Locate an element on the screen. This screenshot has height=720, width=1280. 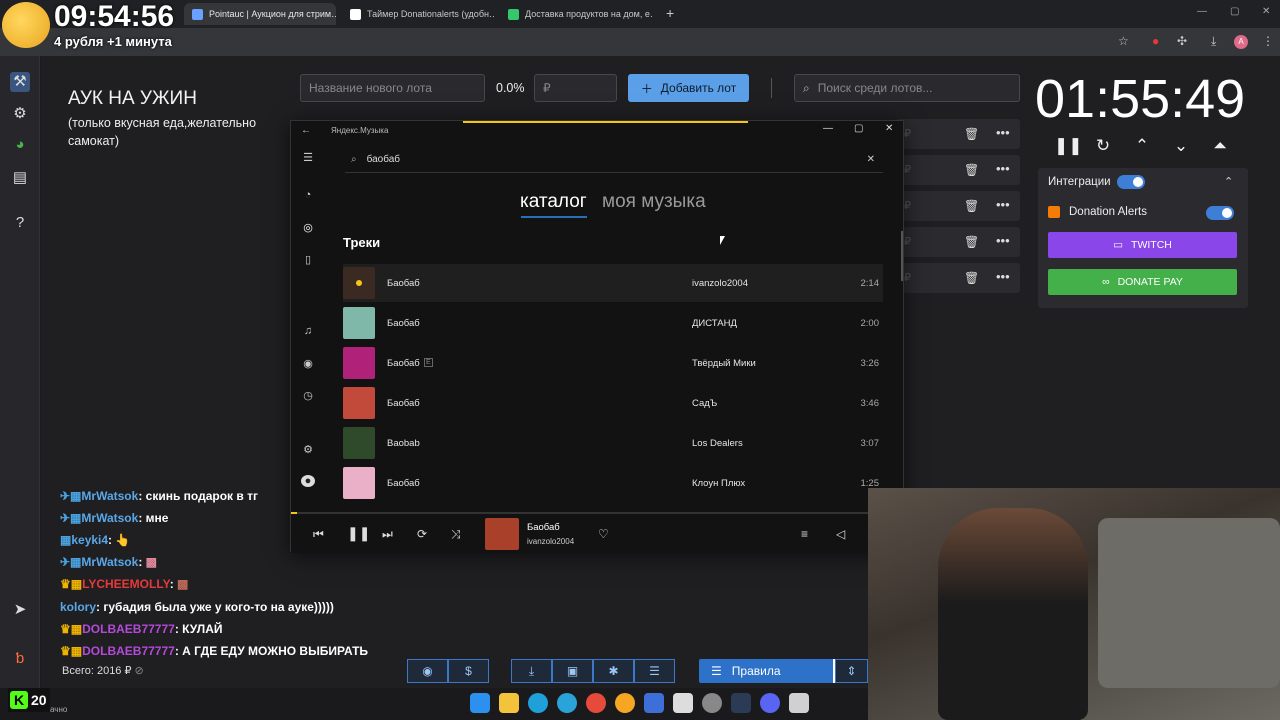
file-explorer-icon is located at coordinates (509, 703).